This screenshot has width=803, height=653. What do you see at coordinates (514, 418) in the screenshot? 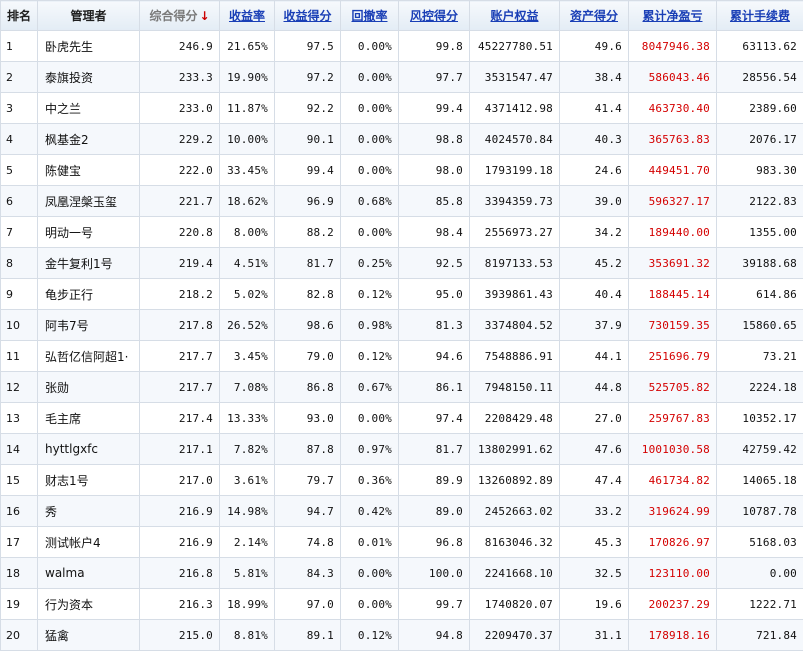
I see `cell-equity: 2208429.48` at bounding box center [514, 418].